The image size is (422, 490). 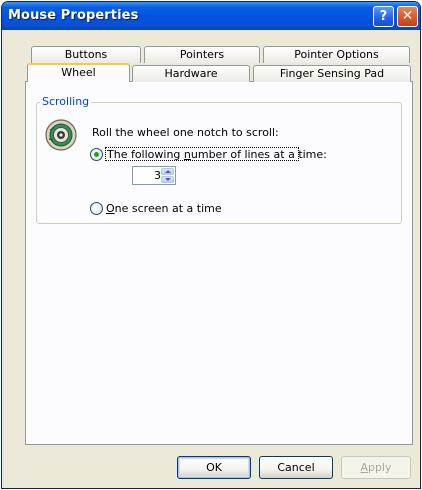 I want to click on radio-lines-at-a-time, so click(x=96, y=154).